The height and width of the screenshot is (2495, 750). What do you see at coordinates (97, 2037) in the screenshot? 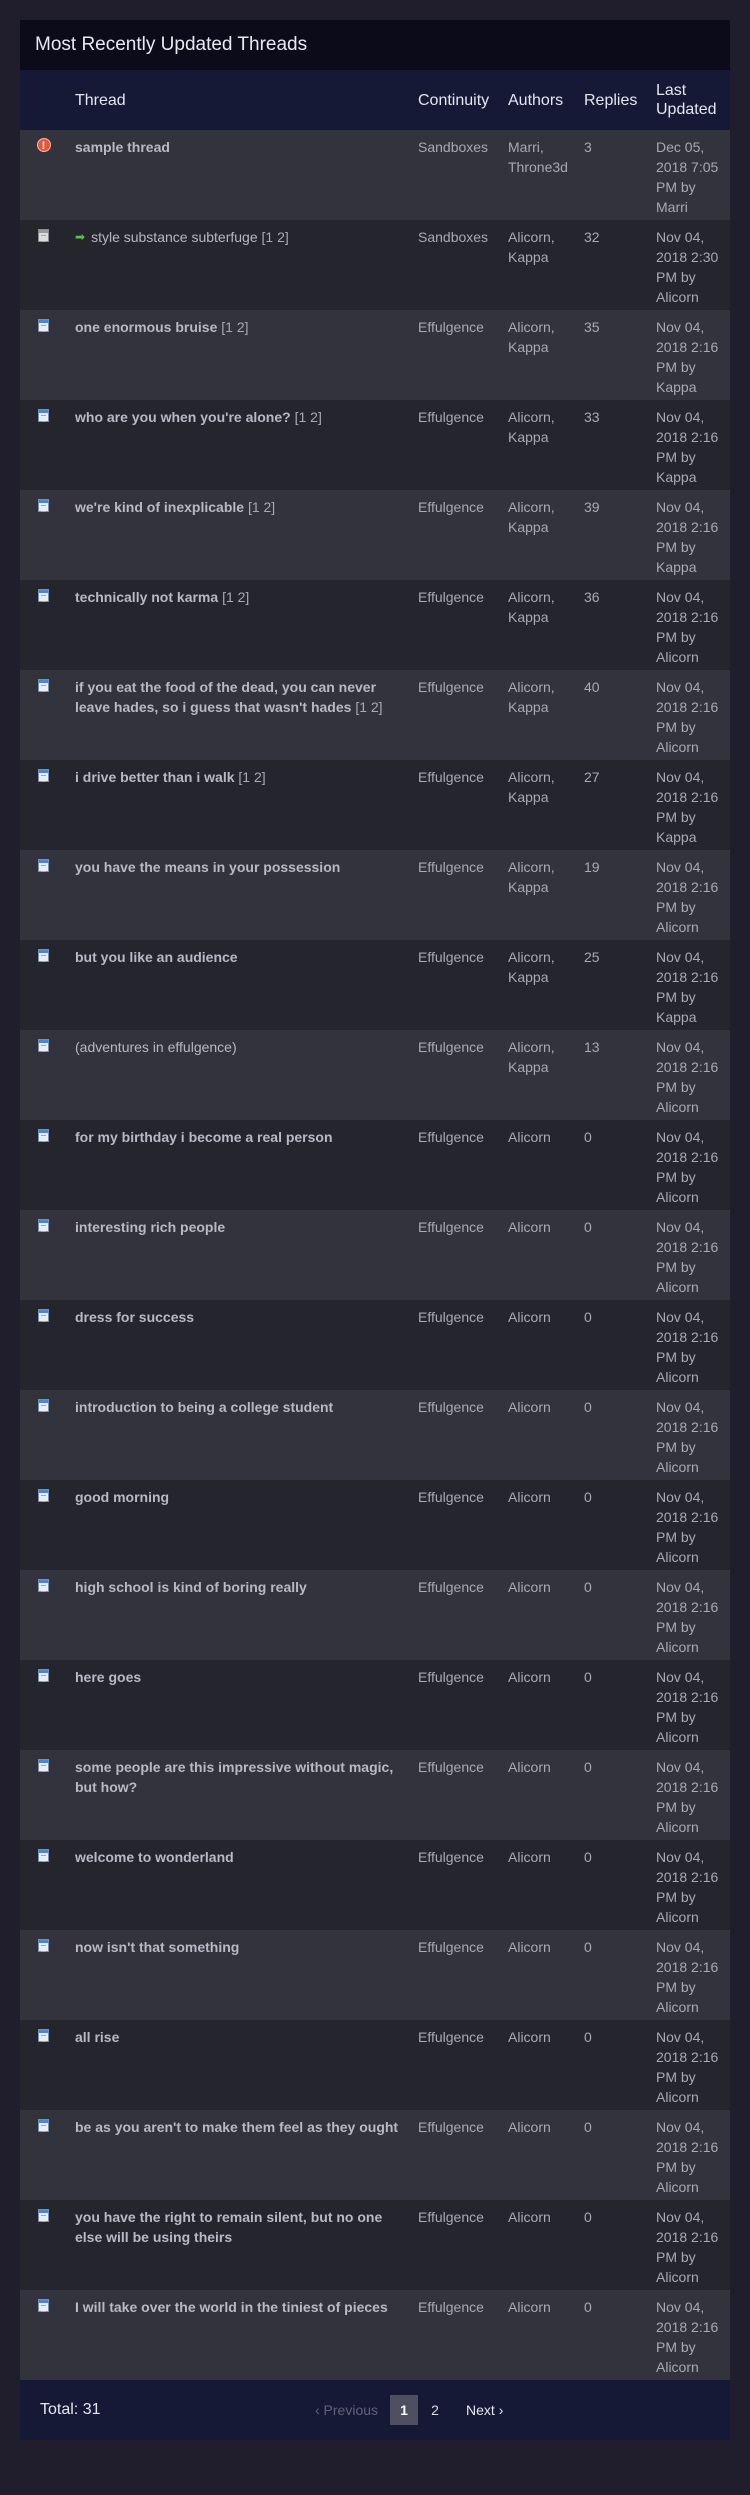
I see `thread-title-link: all rise` at bounding box center [97, 2037].